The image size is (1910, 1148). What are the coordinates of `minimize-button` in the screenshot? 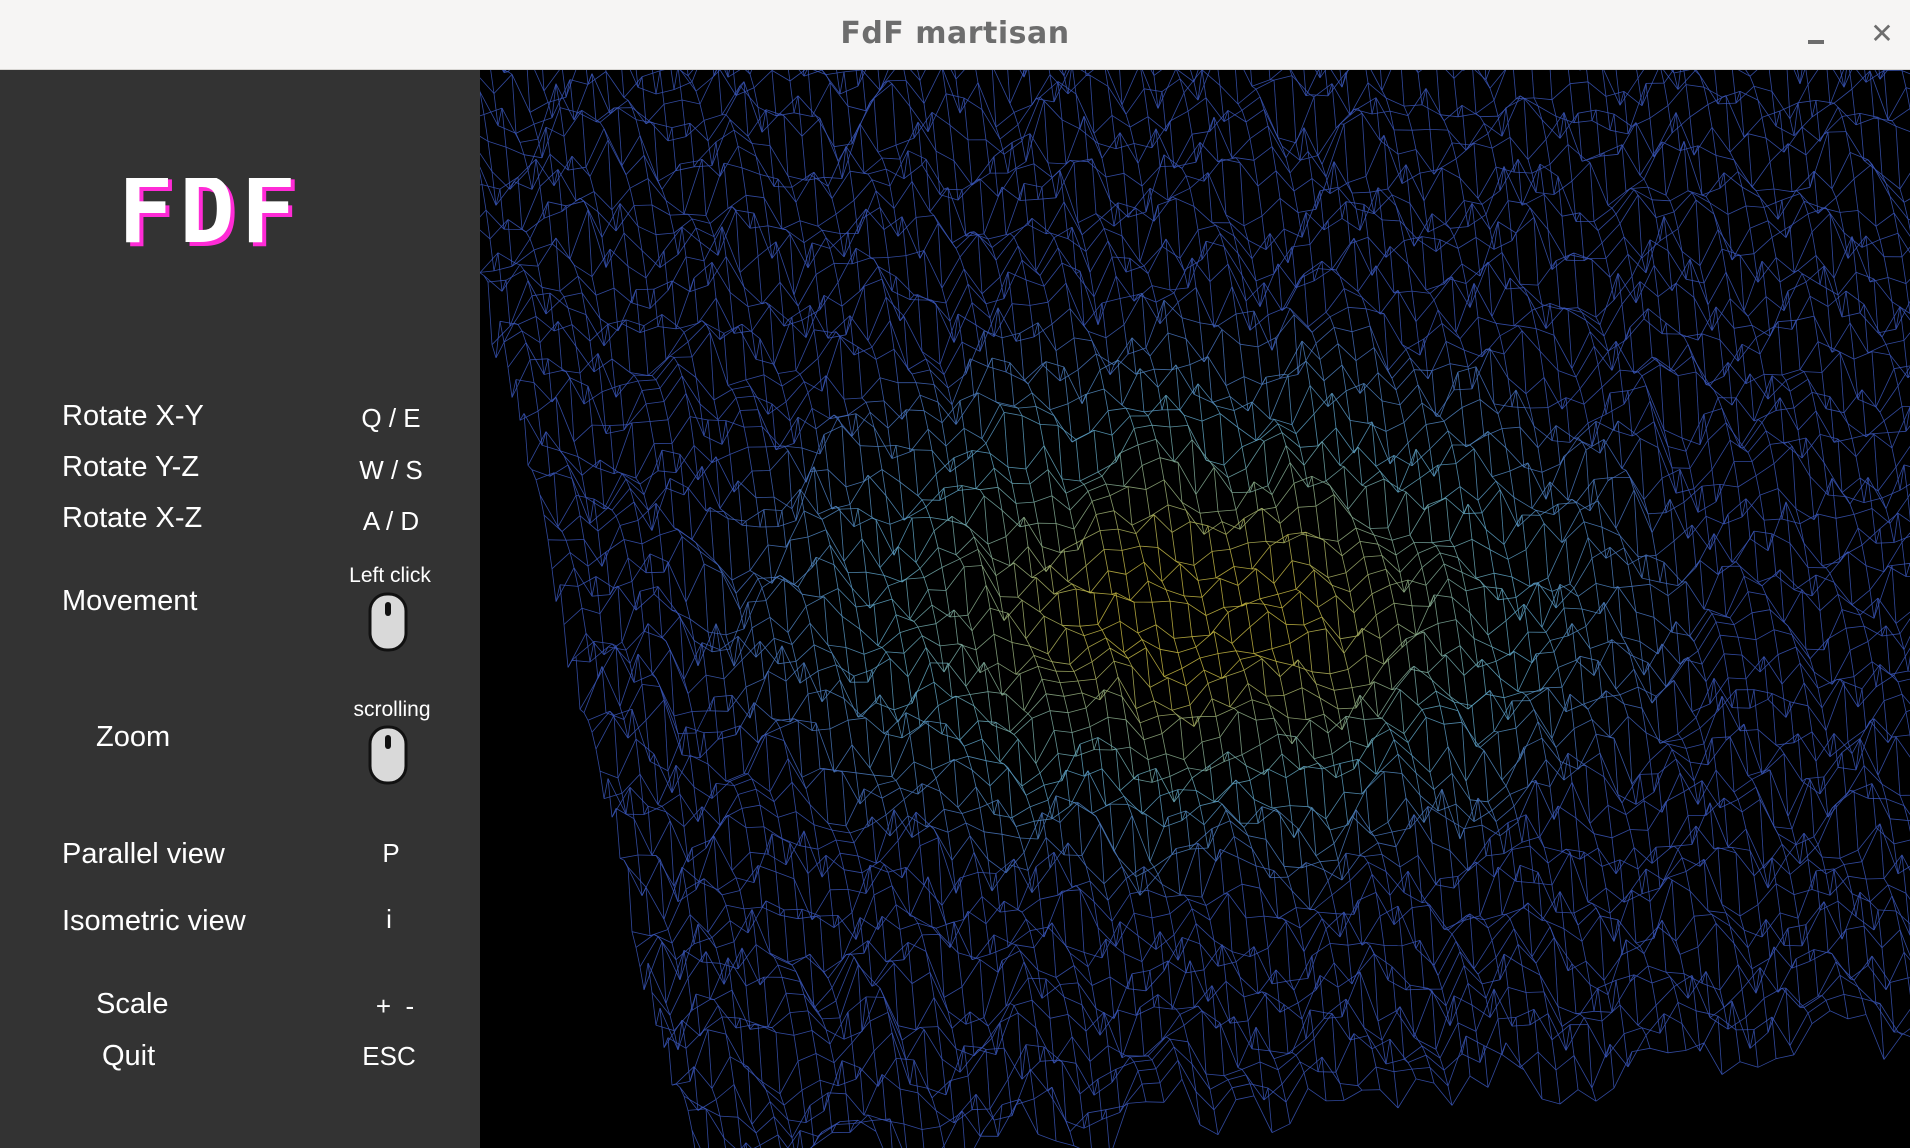 It's located at (1816, 34).